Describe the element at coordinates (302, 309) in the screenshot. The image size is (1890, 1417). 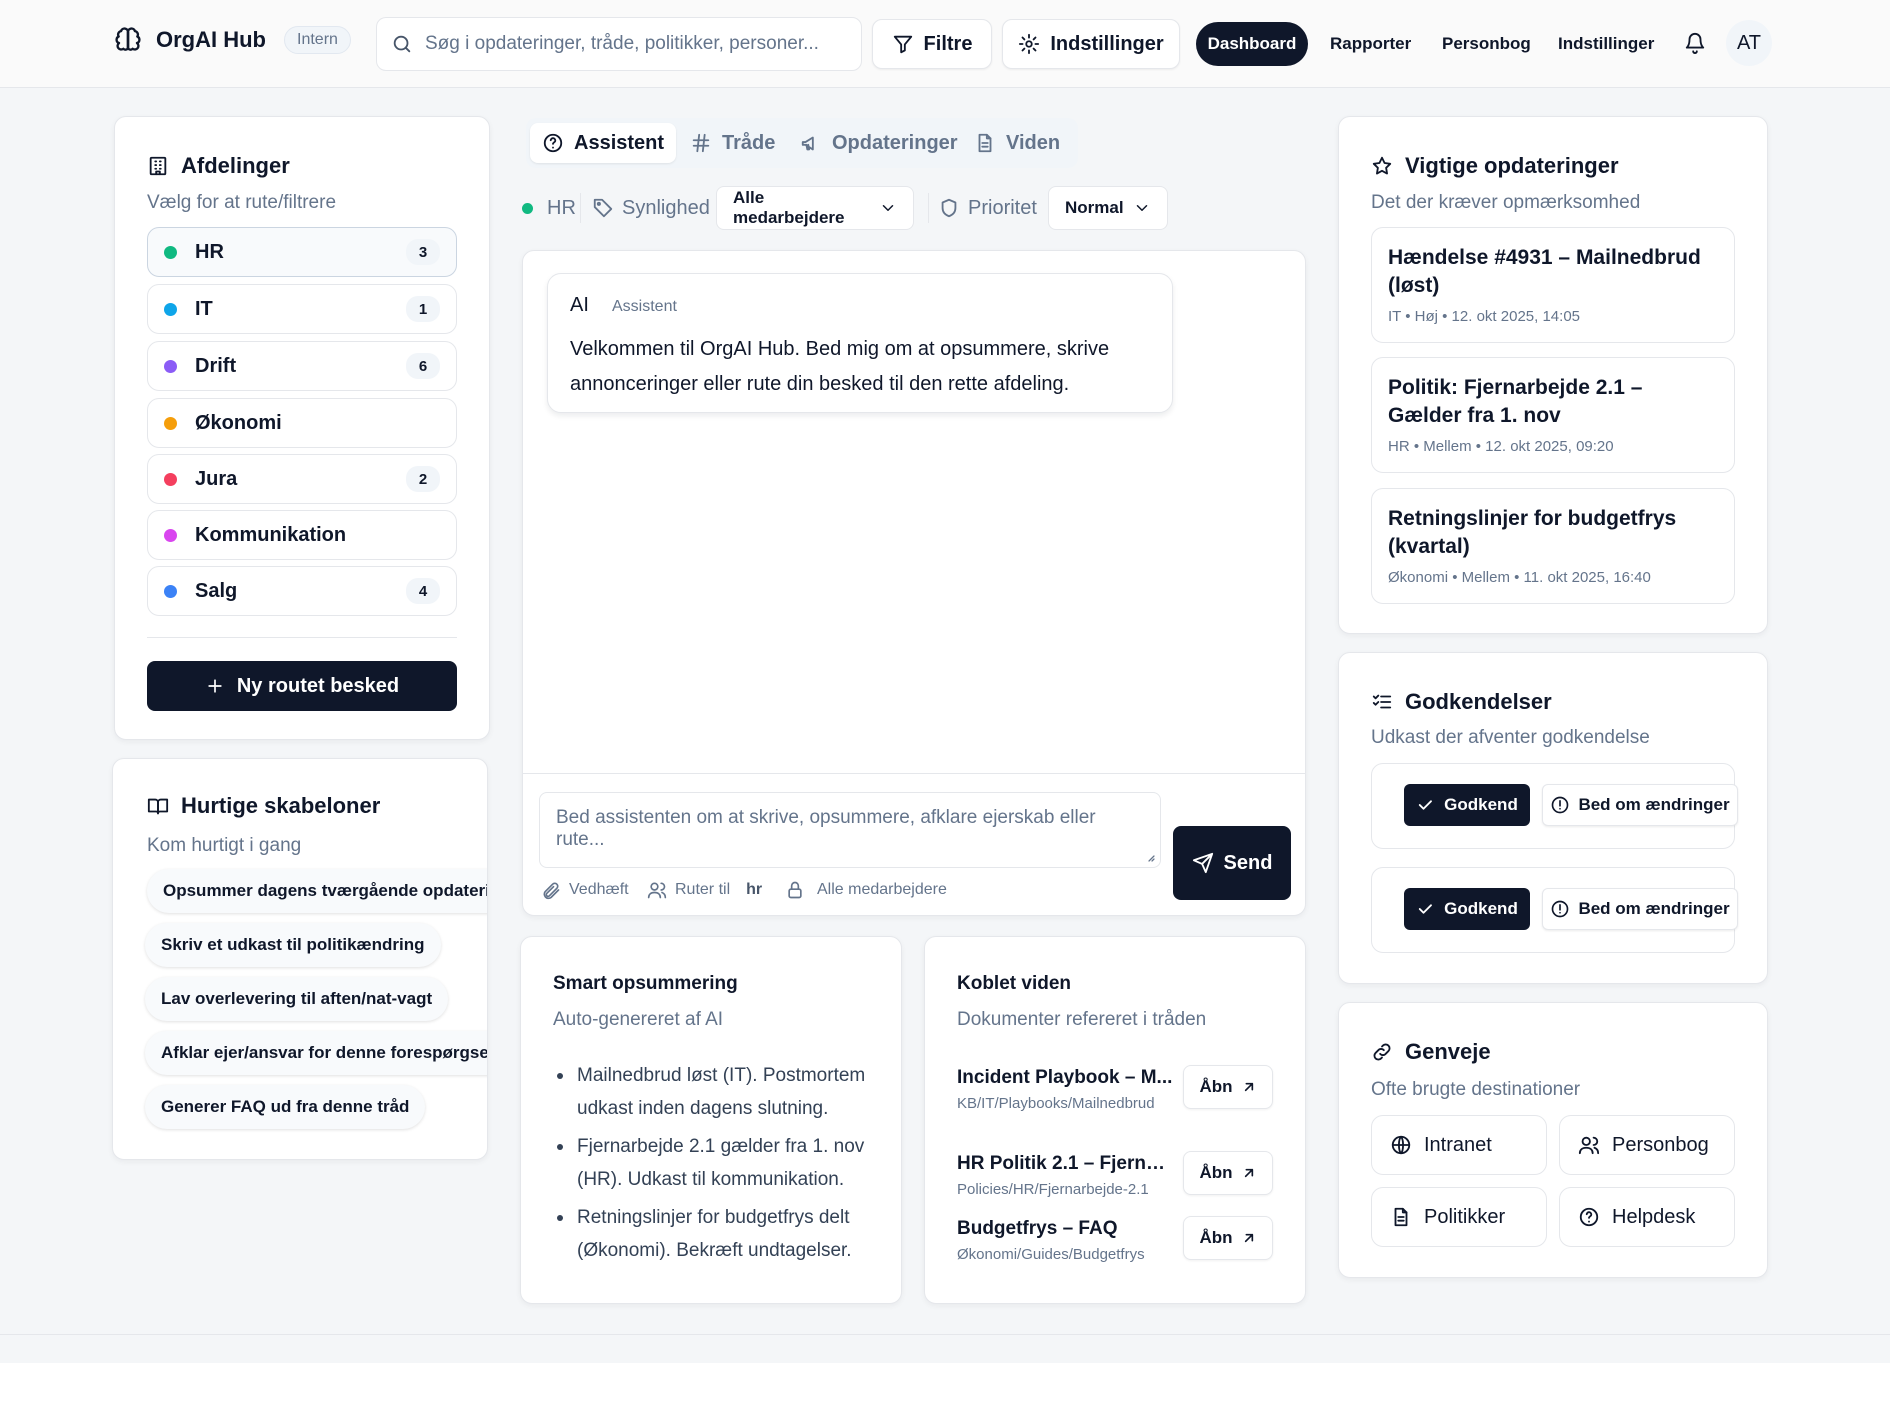
I see `department-it: IT 1` at that location.